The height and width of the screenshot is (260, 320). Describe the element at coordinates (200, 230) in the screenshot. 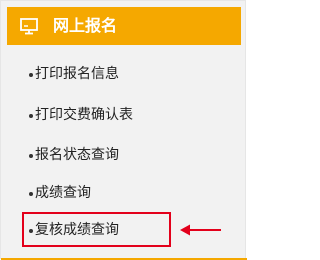

I see `left-arrow-icon` at that location.